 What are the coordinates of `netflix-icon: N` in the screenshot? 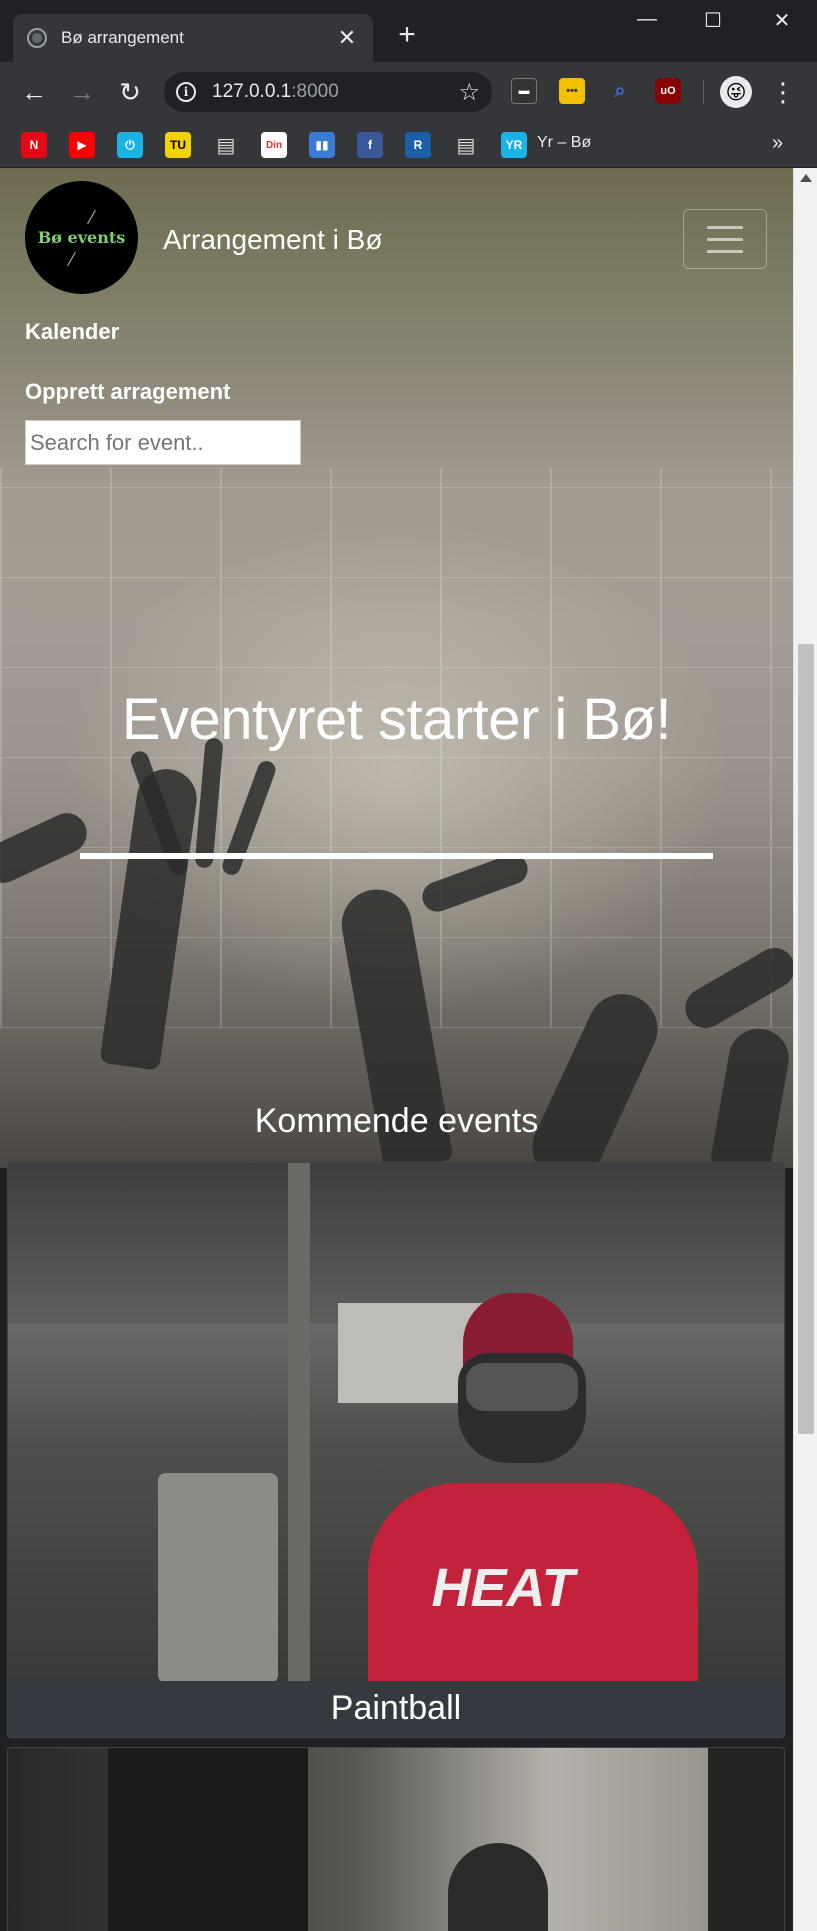 It's located at (34, 145).